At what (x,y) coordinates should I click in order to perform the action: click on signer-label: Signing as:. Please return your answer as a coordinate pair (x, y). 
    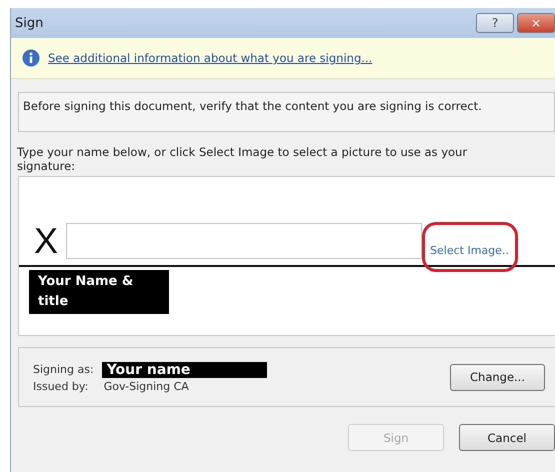
    Looking at the image, I should click on (63, 369).